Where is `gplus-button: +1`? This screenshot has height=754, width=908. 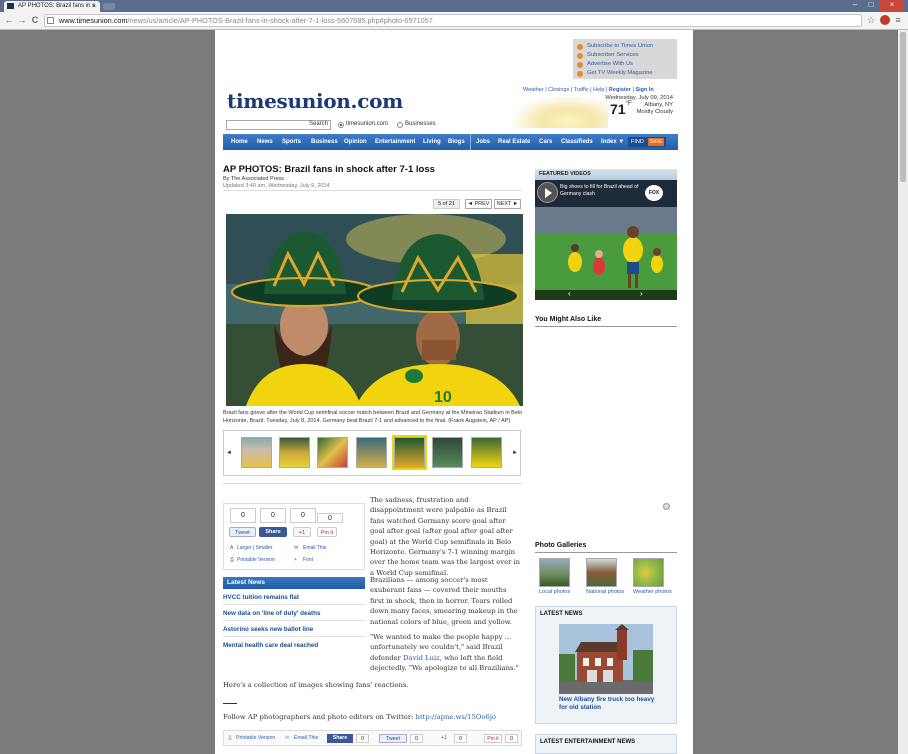
gplus-button: +1 is located at coordinates (302, 532).